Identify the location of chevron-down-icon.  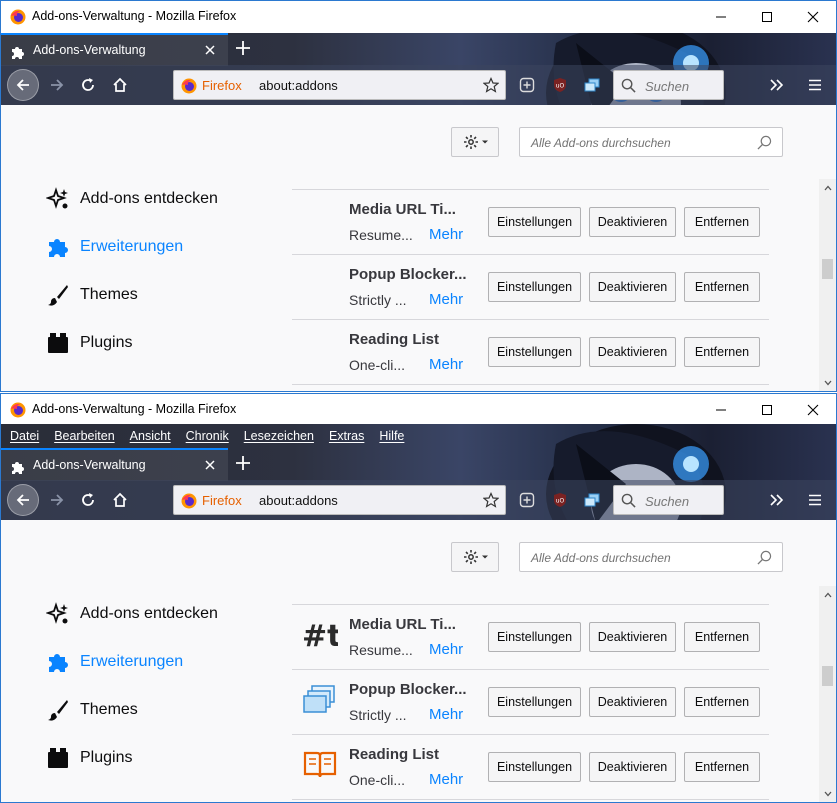
(484, 557).